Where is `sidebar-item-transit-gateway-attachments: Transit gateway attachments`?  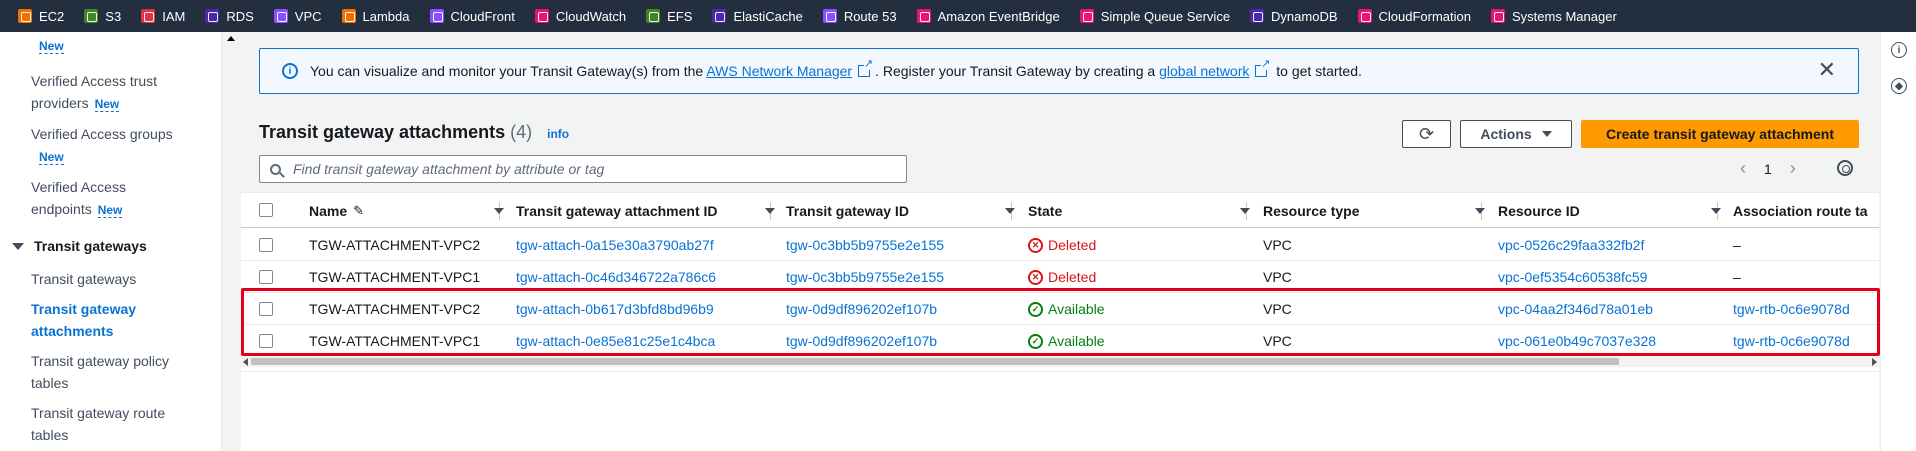
sidebar-item-transit-gateway-attachments: Transit gateway attachments is located at coordinates (106, 320).